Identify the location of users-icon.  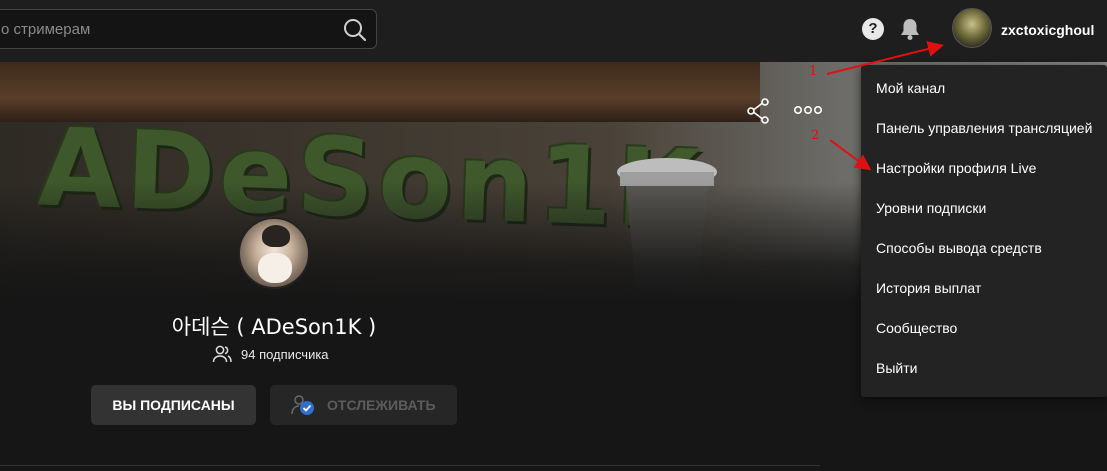
(222, 354).